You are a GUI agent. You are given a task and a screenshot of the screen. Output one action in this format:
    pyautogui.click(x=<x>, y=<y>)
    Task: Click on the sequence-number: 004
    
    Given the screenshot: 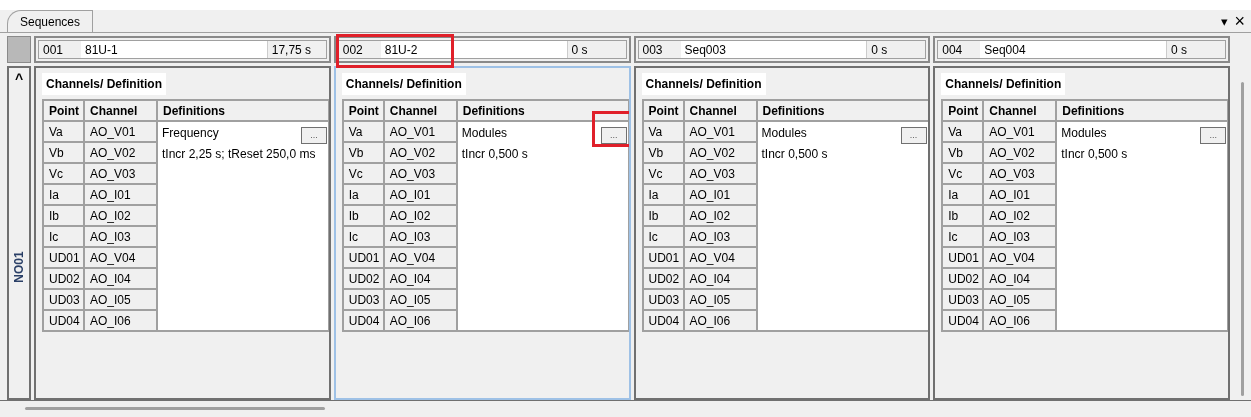 What is the action you would take?
    pyautogui.click(x=952, y=50)
    